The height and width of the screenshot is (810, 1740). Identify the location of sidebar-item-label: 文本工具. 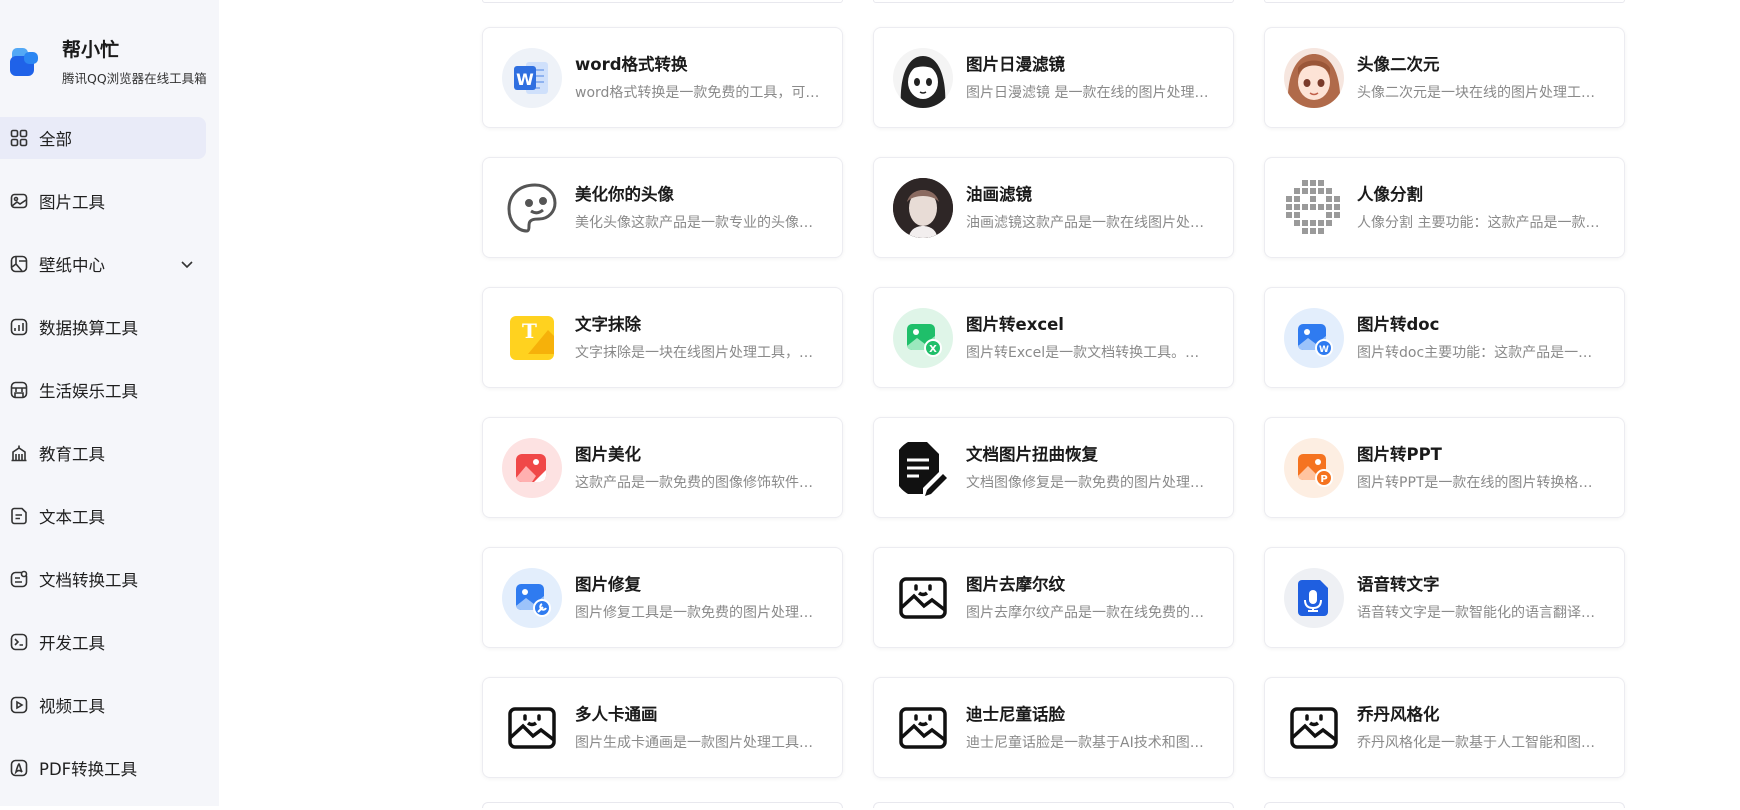
(72, 517).